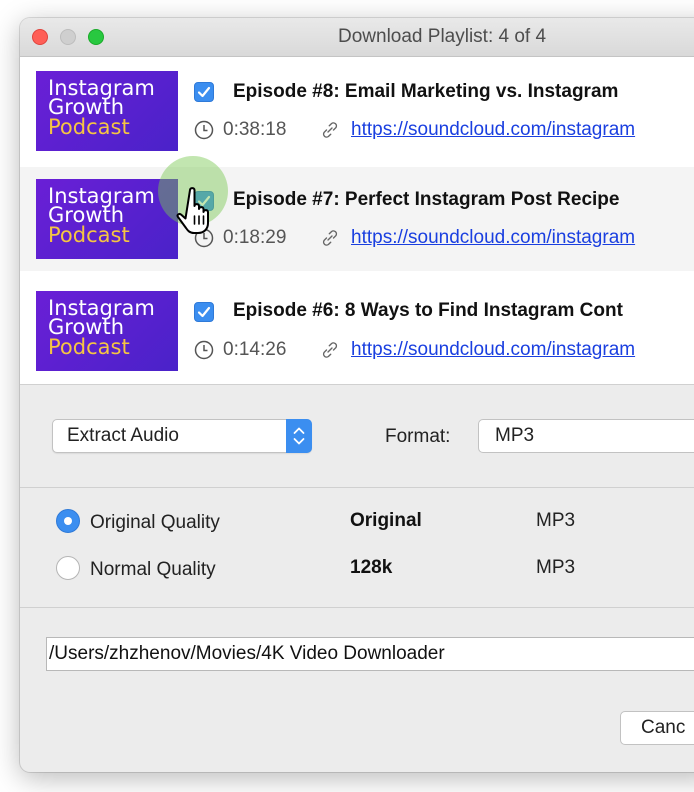 The height and width of the screenshot is (792, 694). Describe the element at coordinates (153, 570) in the screenshot. I see `quality-label: Normal Quality` at that location.